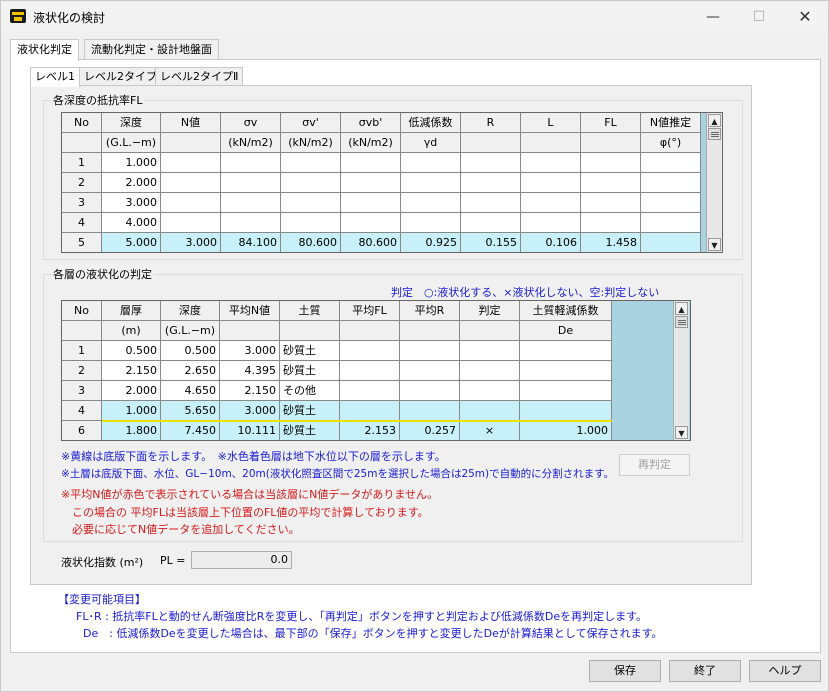 This screenshot has height=692, width=829. What do you see at coordinates (431, 242) in the screenshot?
I see `fl-grid-cell: 0.925` at bounding box center [431, 242].